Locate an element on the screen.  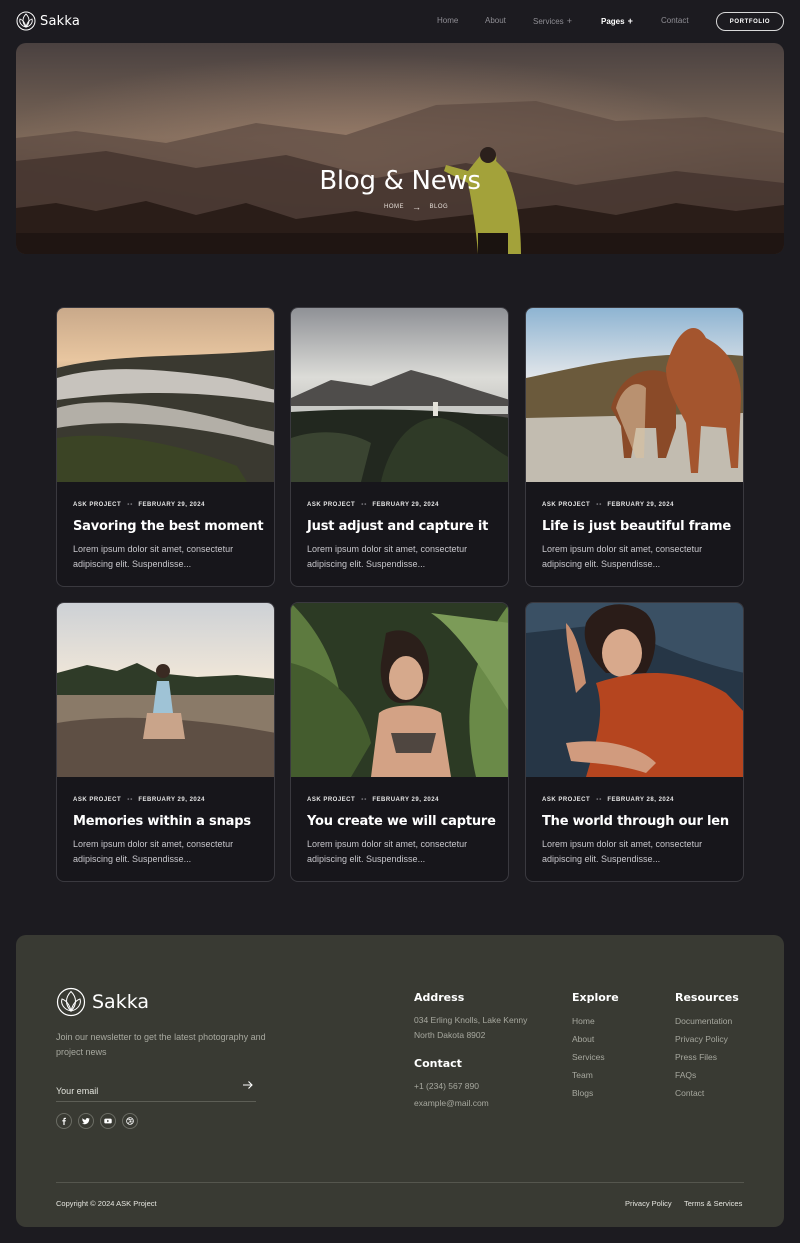
footer-link-press-files: Press Files is located at coordinates (696, 1057).